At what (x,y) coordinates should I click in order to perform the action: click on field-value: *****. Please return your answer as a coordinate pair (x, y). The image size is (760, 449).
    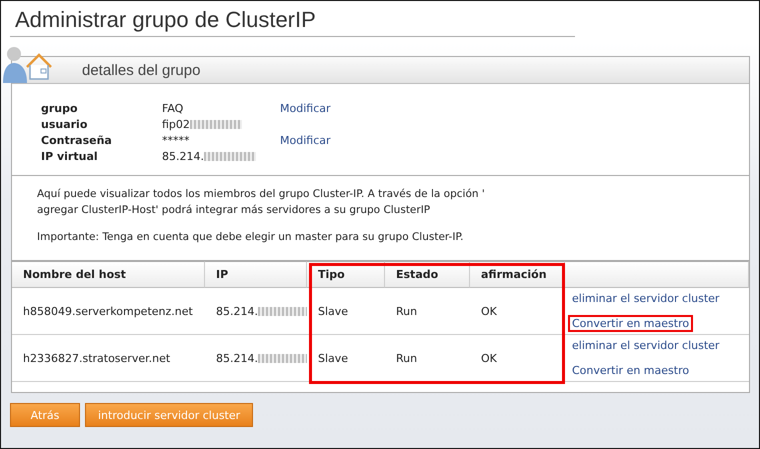
    Looking at the image, I should click on (176, 140).